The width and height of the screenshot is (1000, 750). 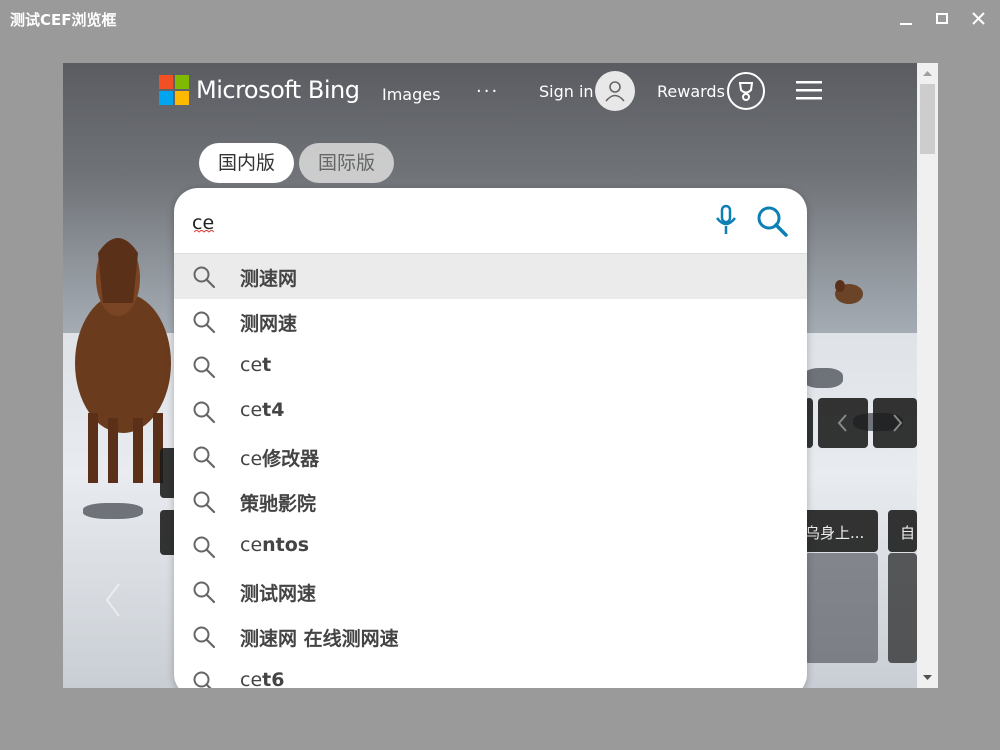 I want to click on maximize-icon, so click(x=942, y=18).